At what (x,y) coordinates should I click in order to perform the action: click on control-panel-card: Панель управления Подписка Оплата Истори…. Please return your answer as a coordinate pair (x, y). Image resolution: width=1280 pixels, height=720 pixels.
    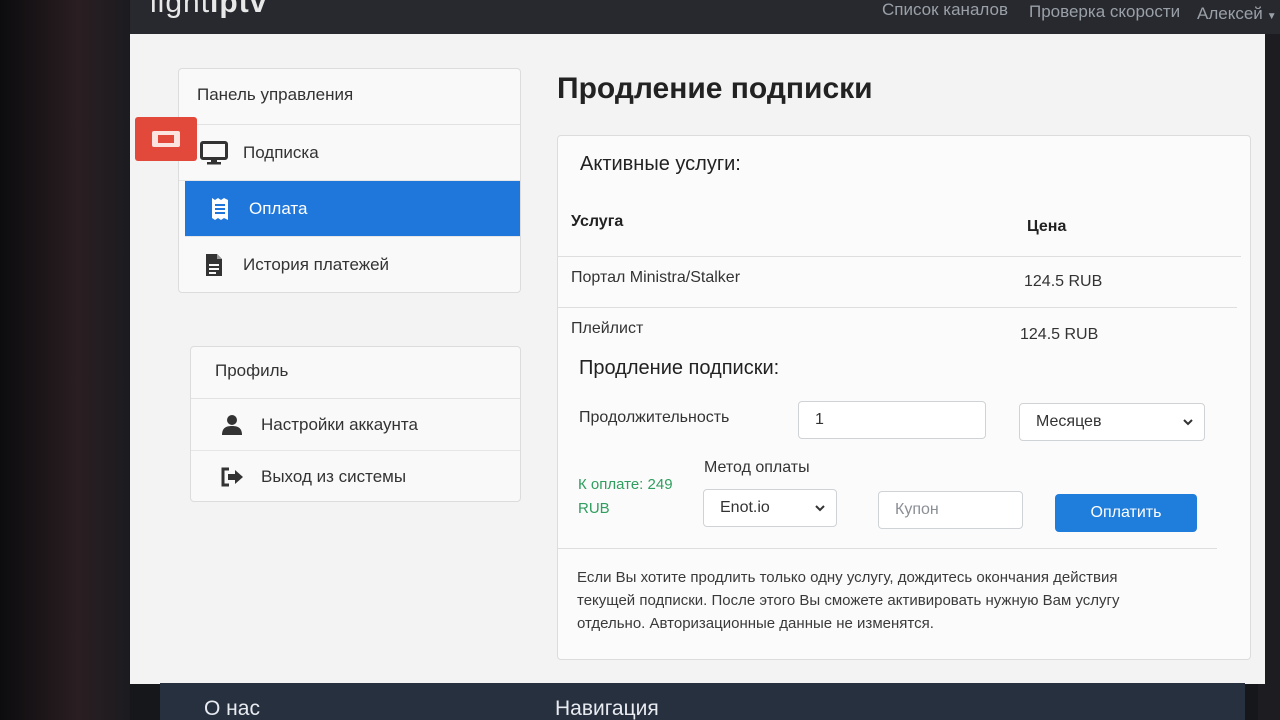
    Looking at the image, I should click on (349, 180).